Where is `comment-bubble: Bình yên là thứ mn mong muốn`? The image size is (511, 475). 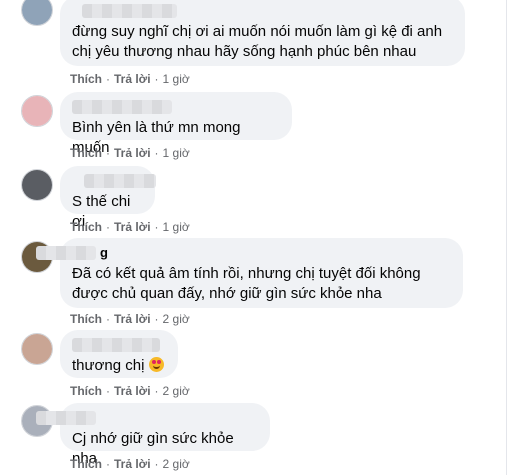 comment-bubble: Bình yên là thứ mn mong muốn is located at coordinates (176, 124).